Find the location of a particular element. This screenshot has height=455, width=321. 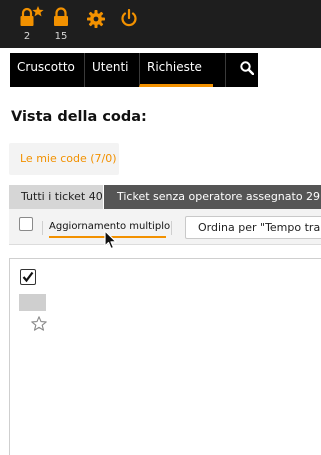

lock-star-icon is located at coordinates (32, 16).